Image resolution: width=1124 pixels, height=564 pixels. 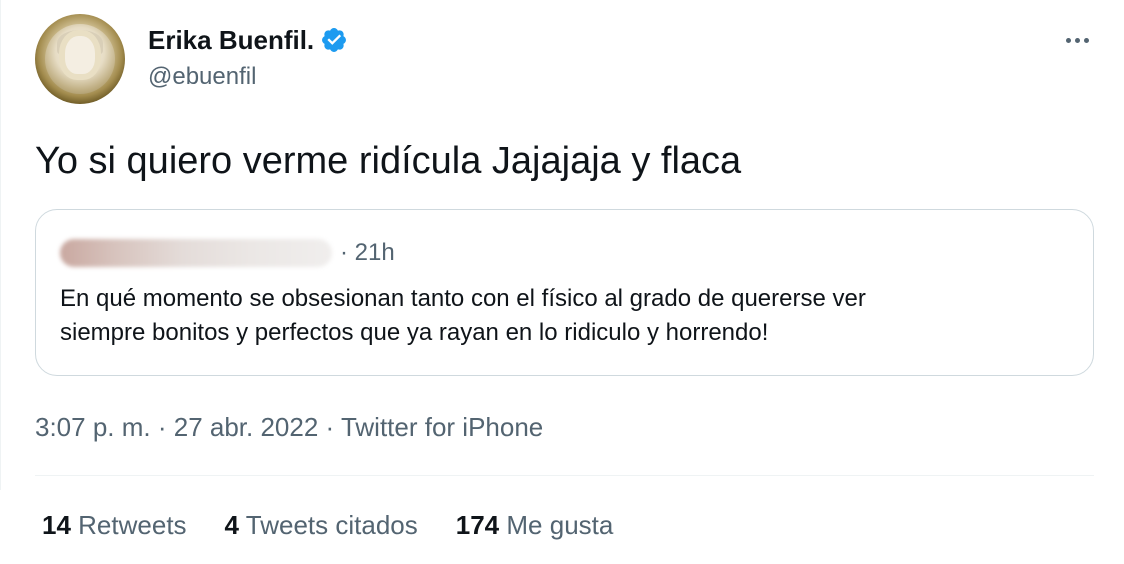 I want to click on more-options-icon, so click(x=1077, y=40).